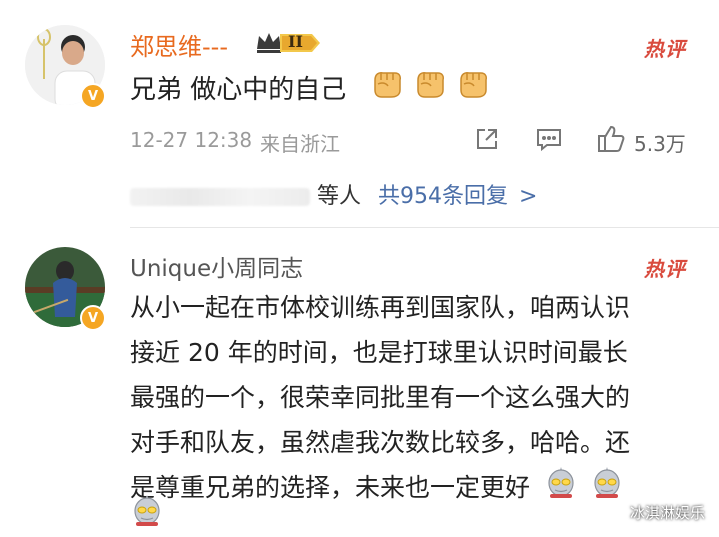 Image resolution: width=719 pixels, height=537 pixels. What do you see at coordinates (487, 141) in the screenshot?
I see `share-icon` at bounding box center [487, 141].